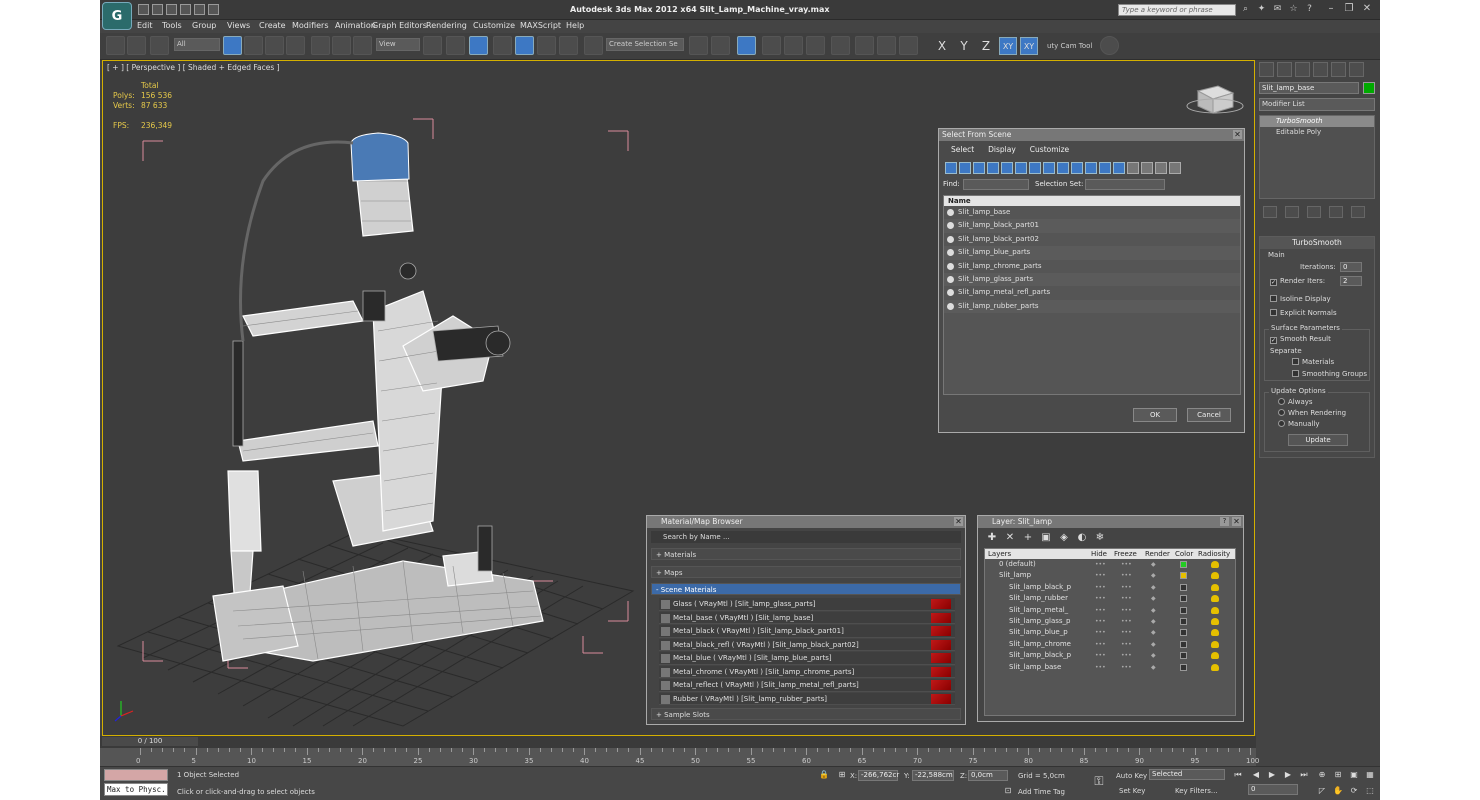 The image size is (1480, 800). Describe the element at coordinates (274, 45) in the screenshot. I see `rect-selection-icon` at that location.